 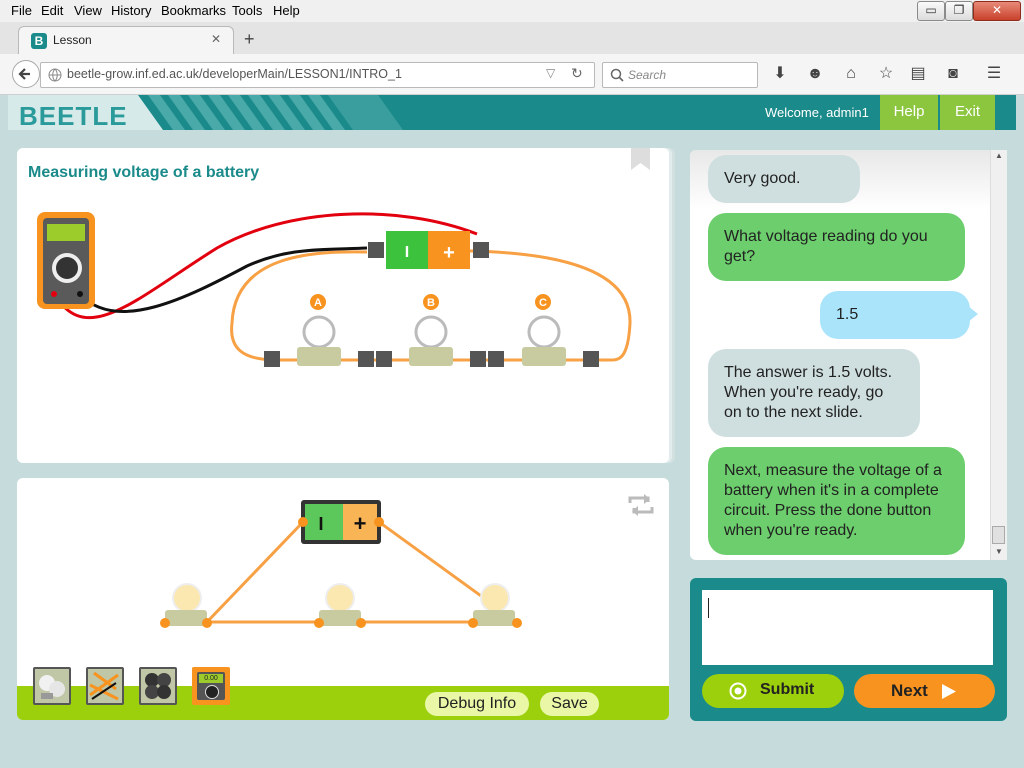 I want to click on search-placeholder: Search, so click(x=647, y=75).